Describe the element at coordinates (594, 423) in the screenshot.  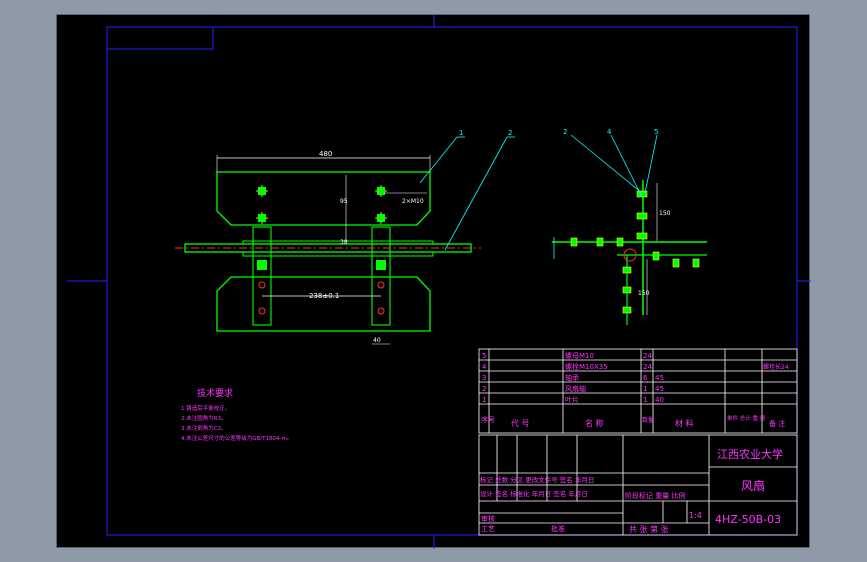
I see `bom-header-name: 名 称` at that location.